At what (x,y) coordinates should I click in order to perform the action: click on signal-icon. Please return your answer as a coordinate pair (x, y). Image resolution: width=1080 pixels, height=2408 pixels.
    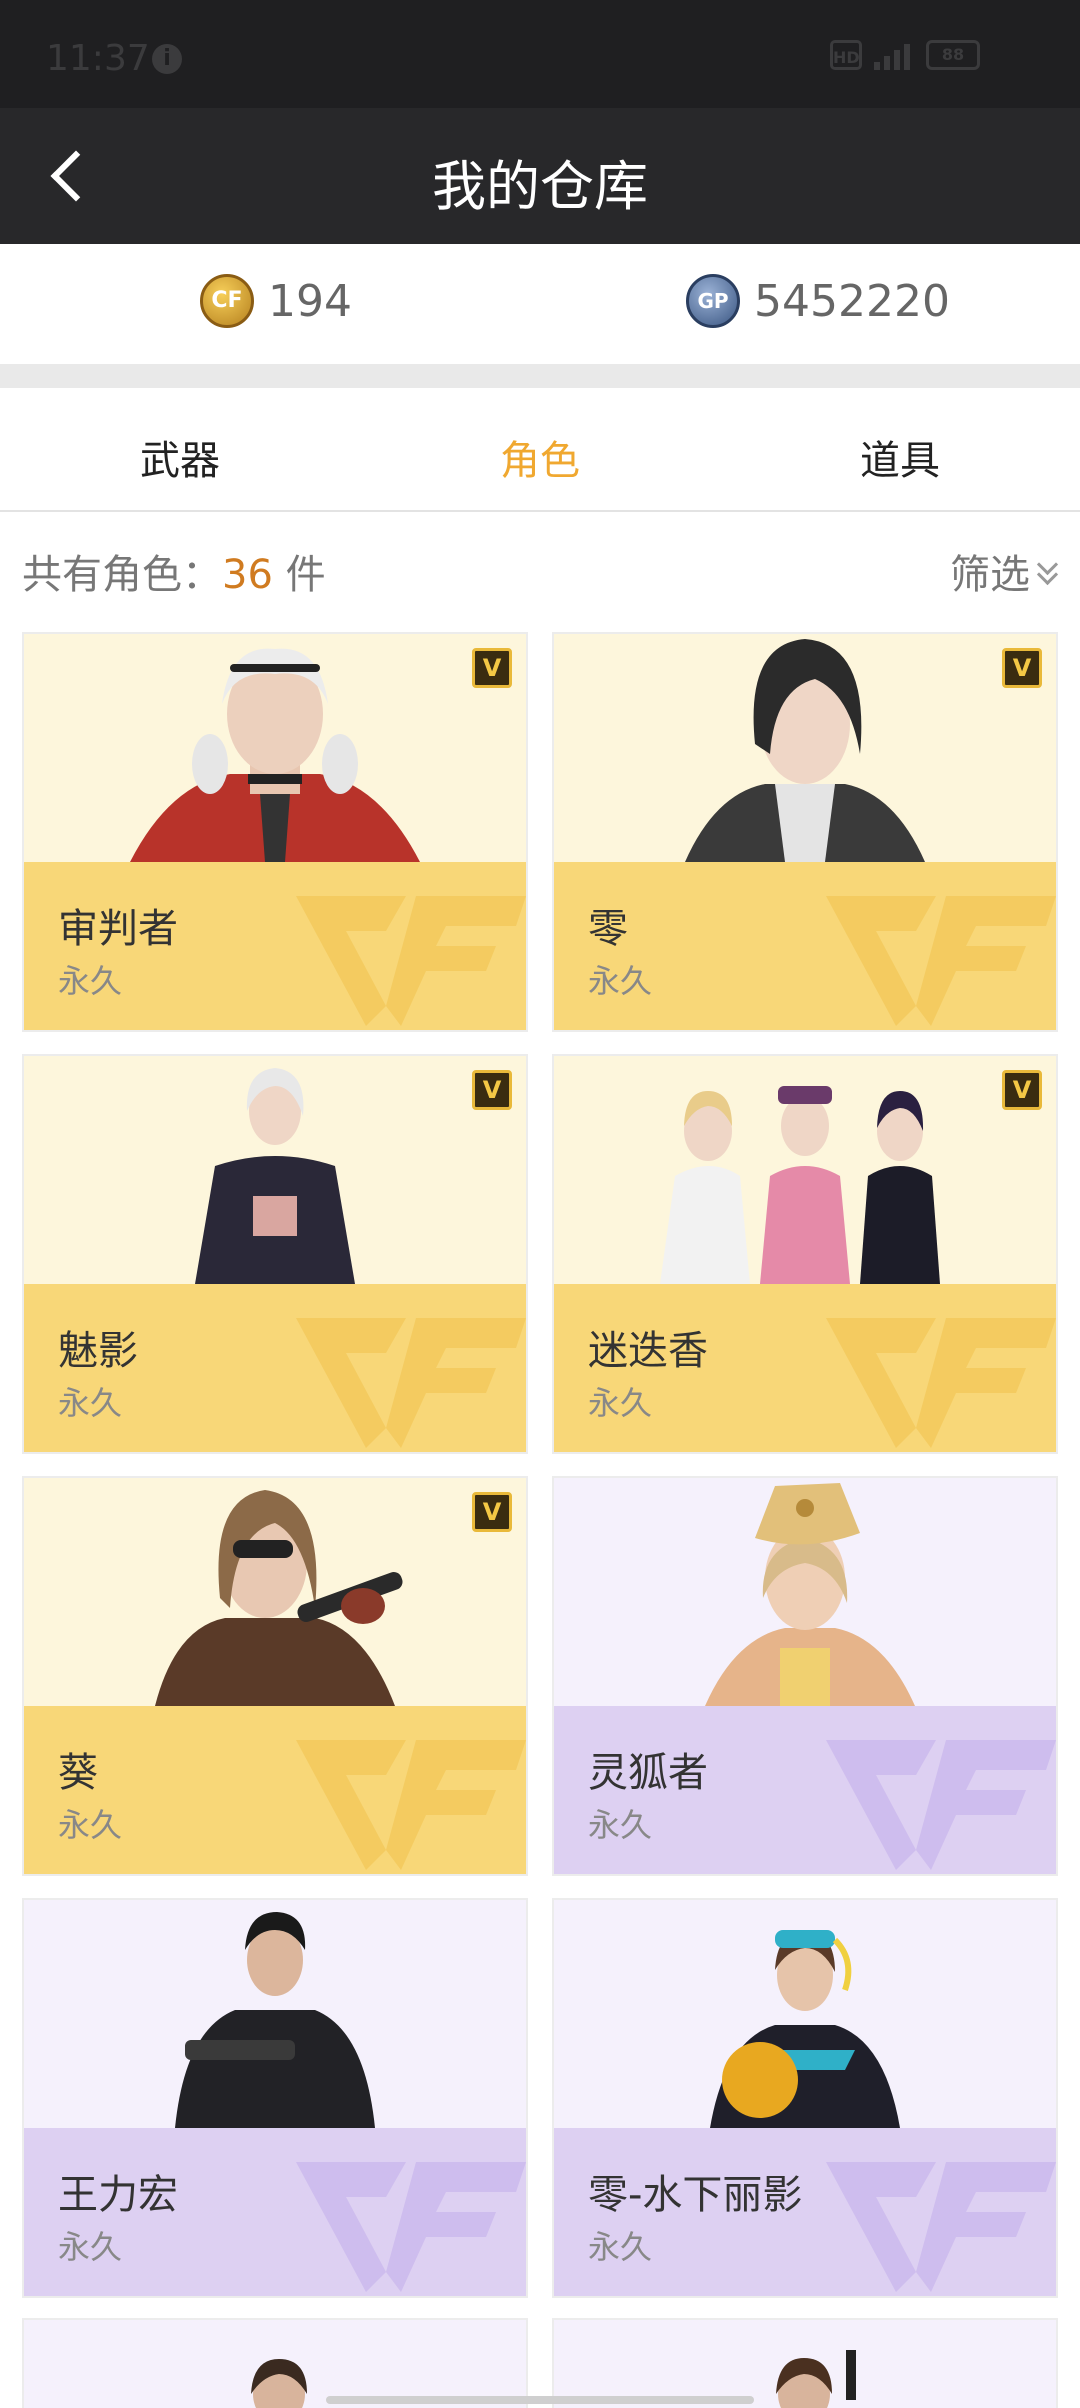
    Looking at the image, I should click on (894, 55).